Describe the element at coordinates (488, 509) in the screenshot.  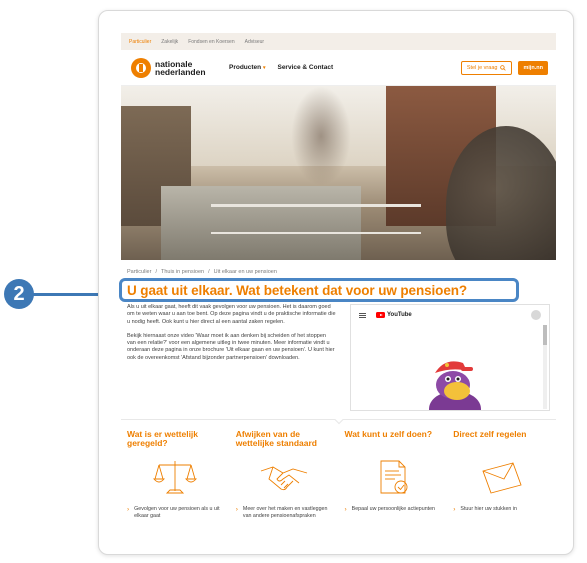
I see `card-link-text: Stuur hier uw stukken in` at that location.